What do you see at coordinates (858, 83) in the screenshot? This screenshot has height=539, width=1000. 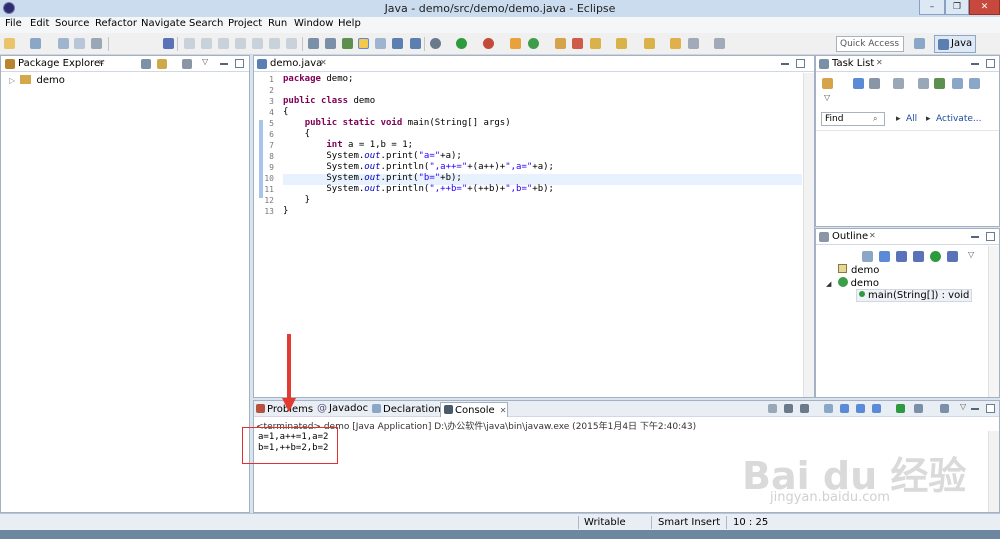 I see `categorized-icon` at bounding box center [858, 83].